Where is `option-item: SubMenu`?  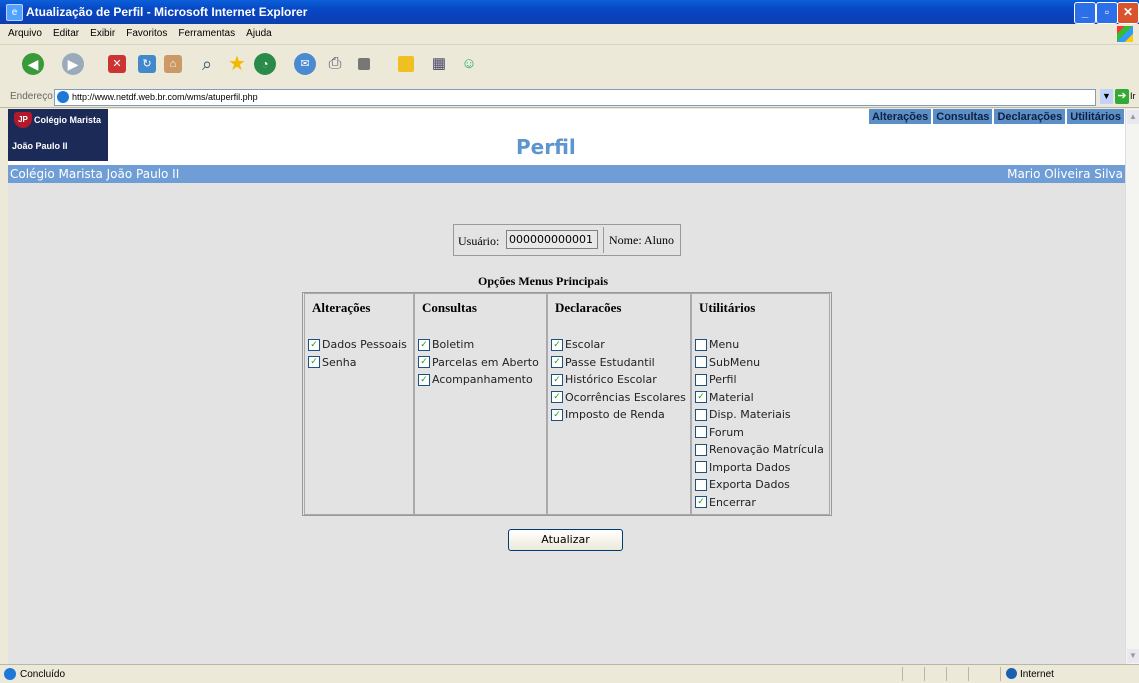 option-item: SubMenu is located at coordinates (759, 363).